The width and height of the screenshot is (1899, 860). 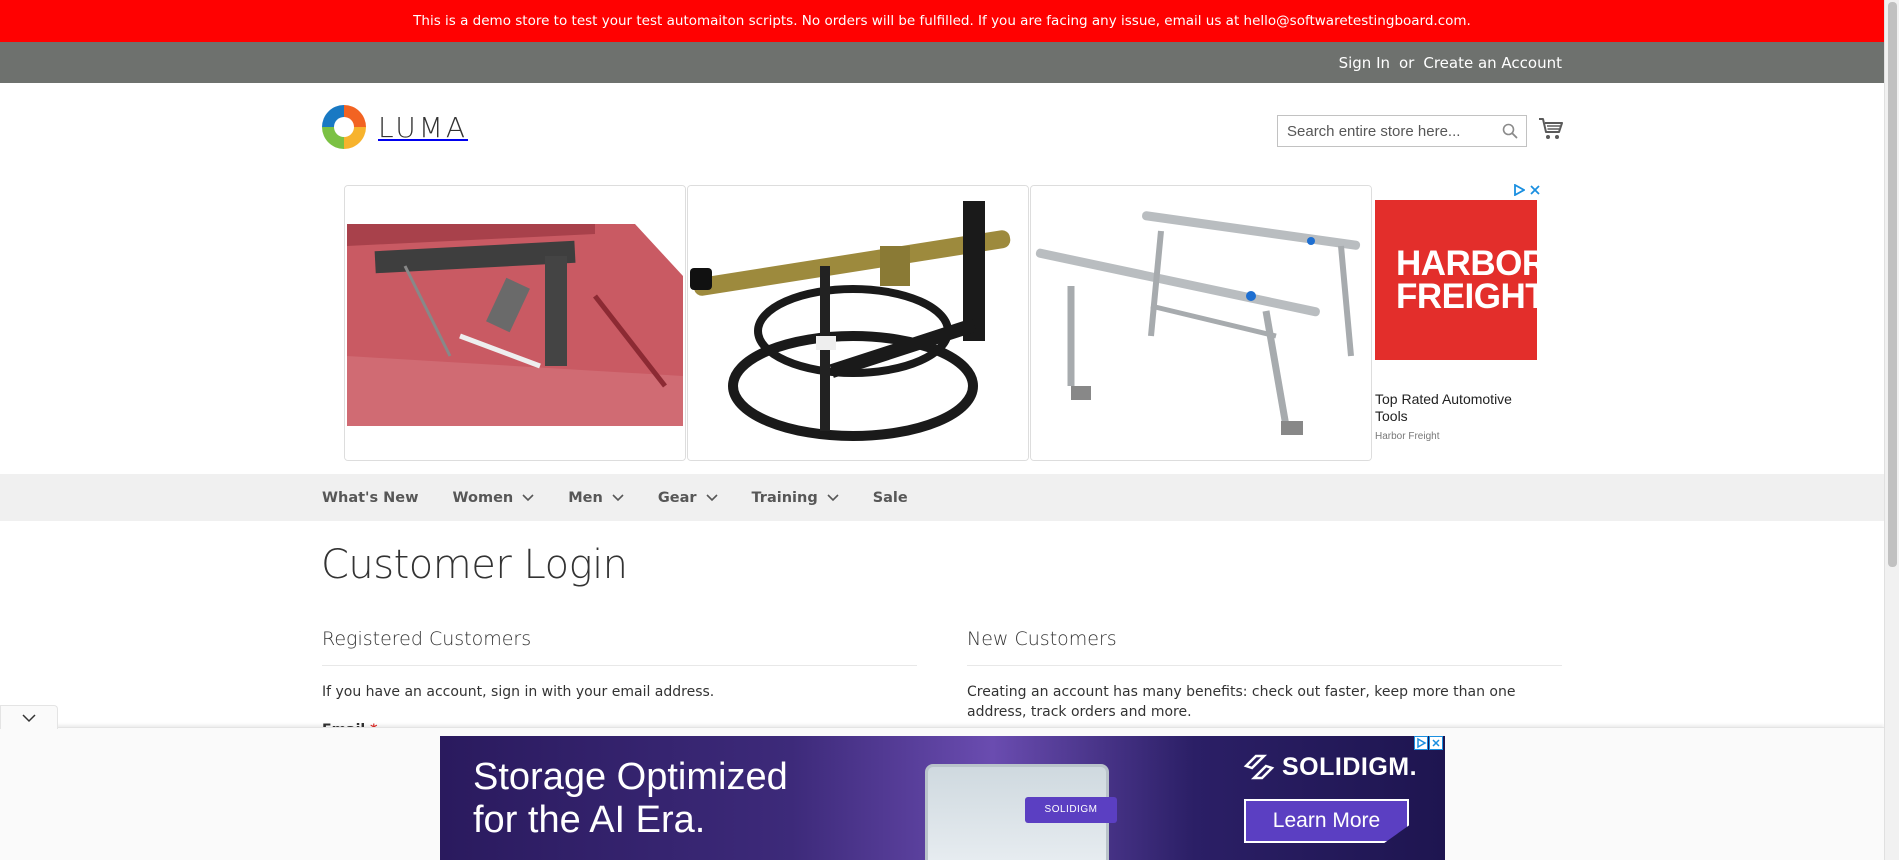 What do you see at coordinates (1510, 131) in the screenshot?
I see `search-icon` at bounding box center [1510, 131].